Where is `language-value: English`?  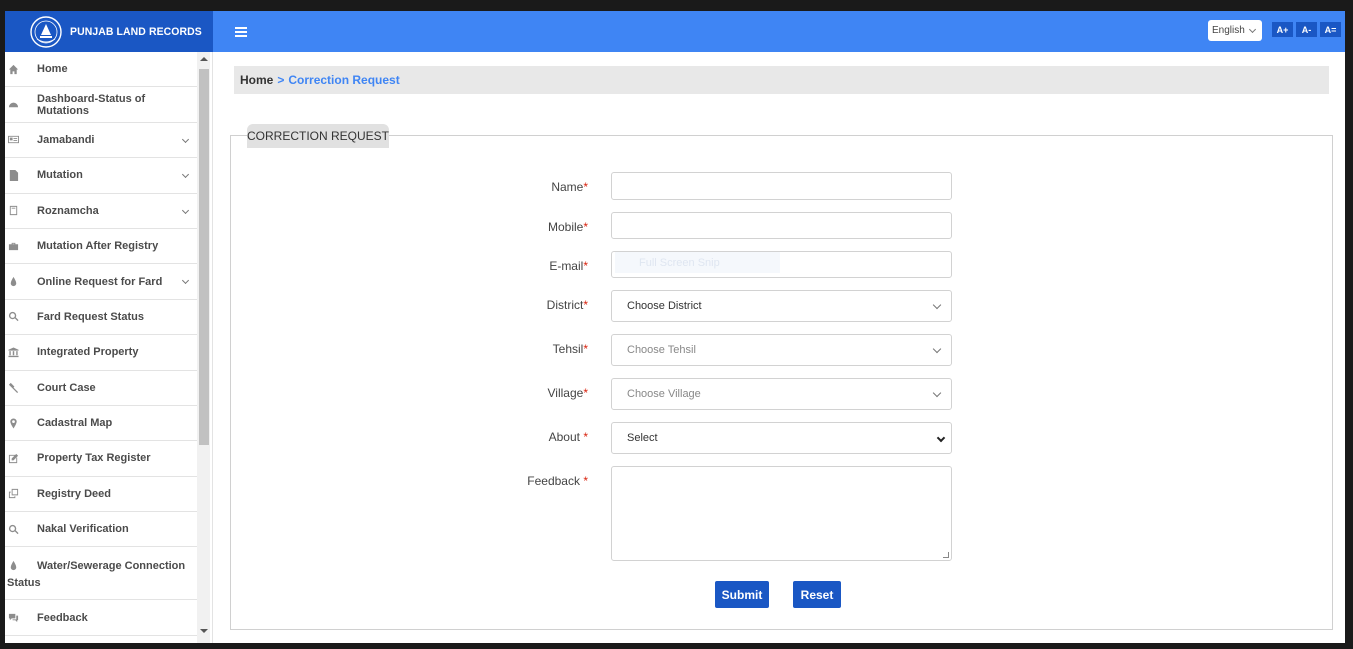 language-value: English is located at coordinates (1228, 30).